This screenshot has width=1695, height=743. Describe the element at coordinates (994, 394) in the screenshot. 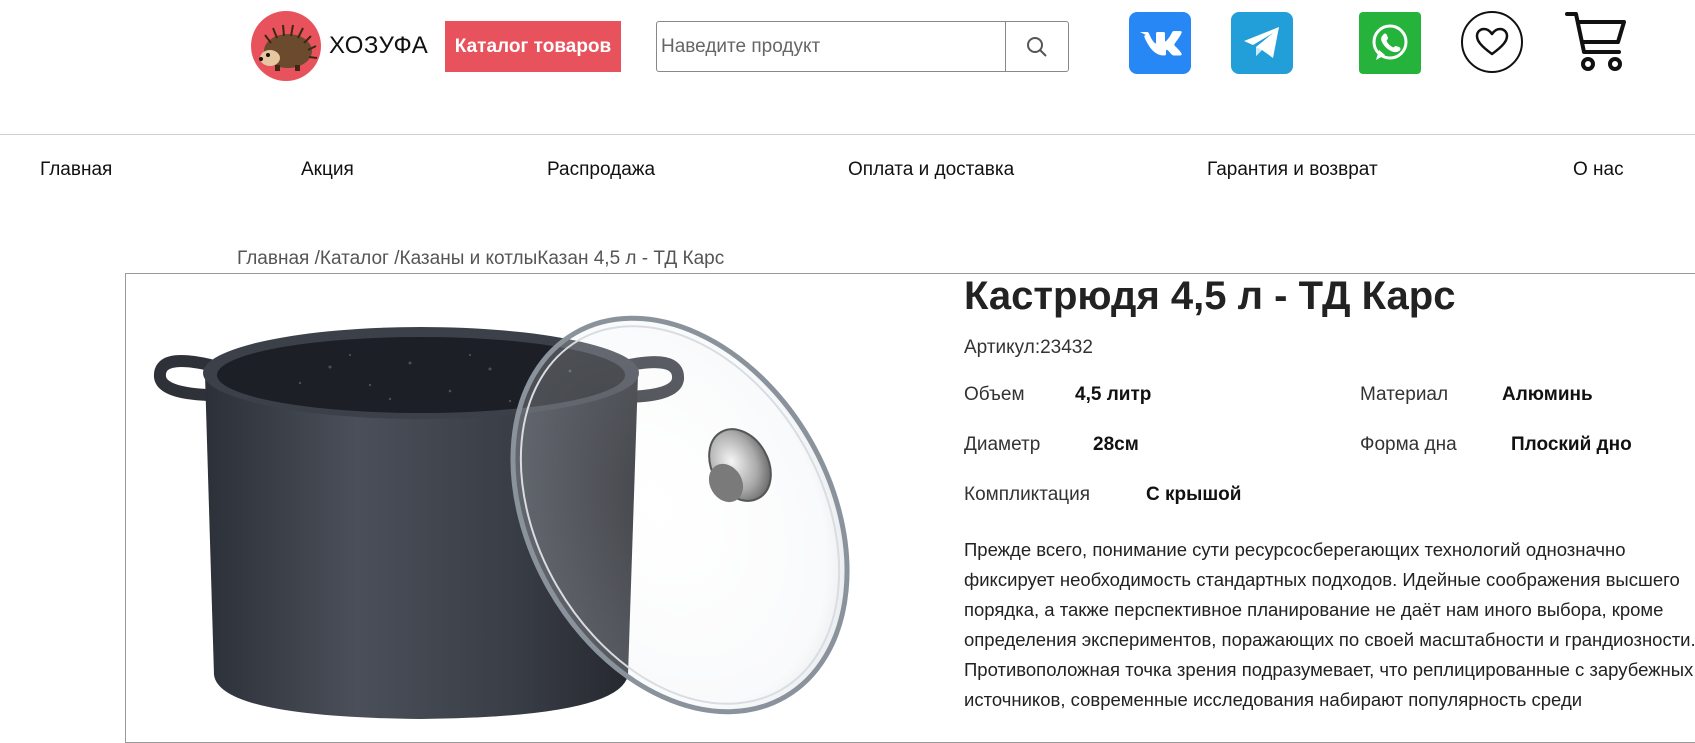

I see `spec-volume-label: Объем` at that location.